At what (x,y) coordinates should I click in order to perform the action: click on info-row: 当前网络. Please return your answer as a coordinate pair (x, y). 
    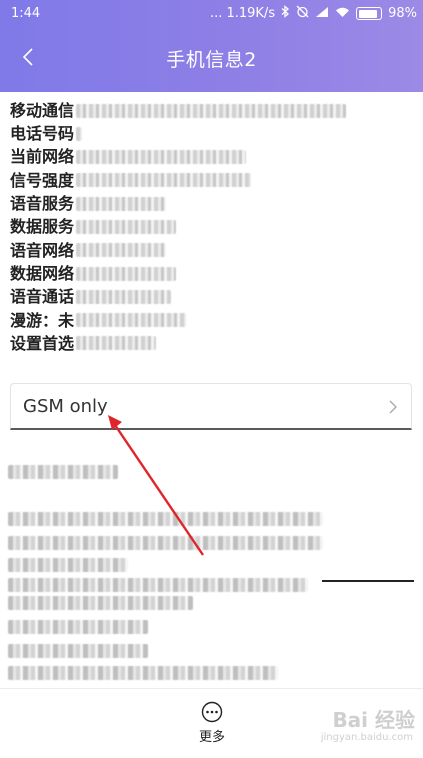
    Looking at the image, I should click on (212, 156).